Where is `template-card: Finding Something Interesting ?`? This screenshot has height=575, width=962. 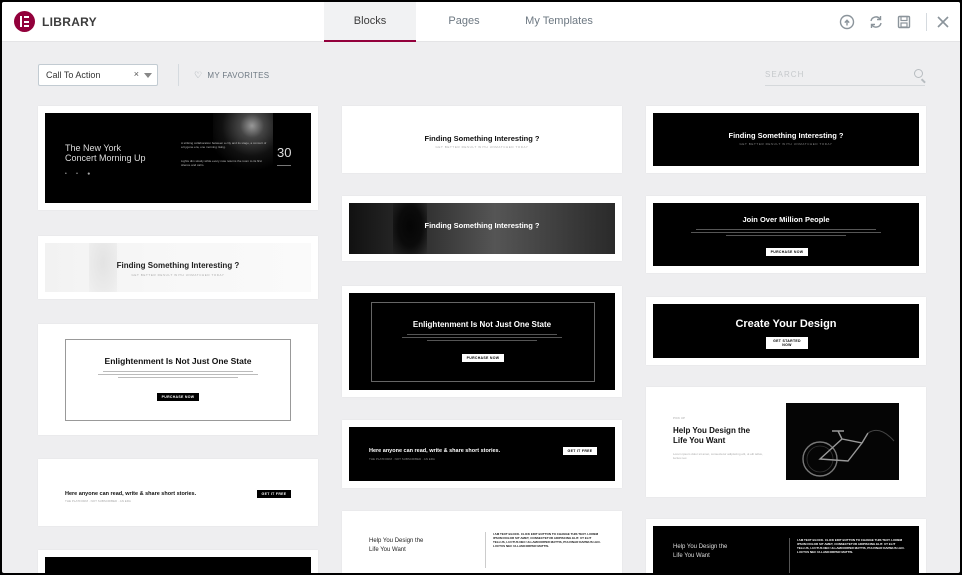 template-card: Finding Something Interesting ? is located at coordinates (482, 228).